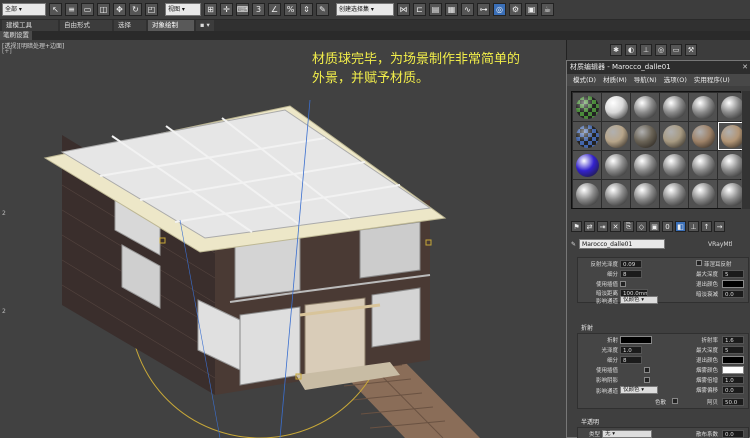 This screenshot has width=750, height=438. What do you see at coordinates (639, 300) in the screenshot?
I see `refl-affect-select: 仅颜色 ▾` at bounding box center [639, 300].